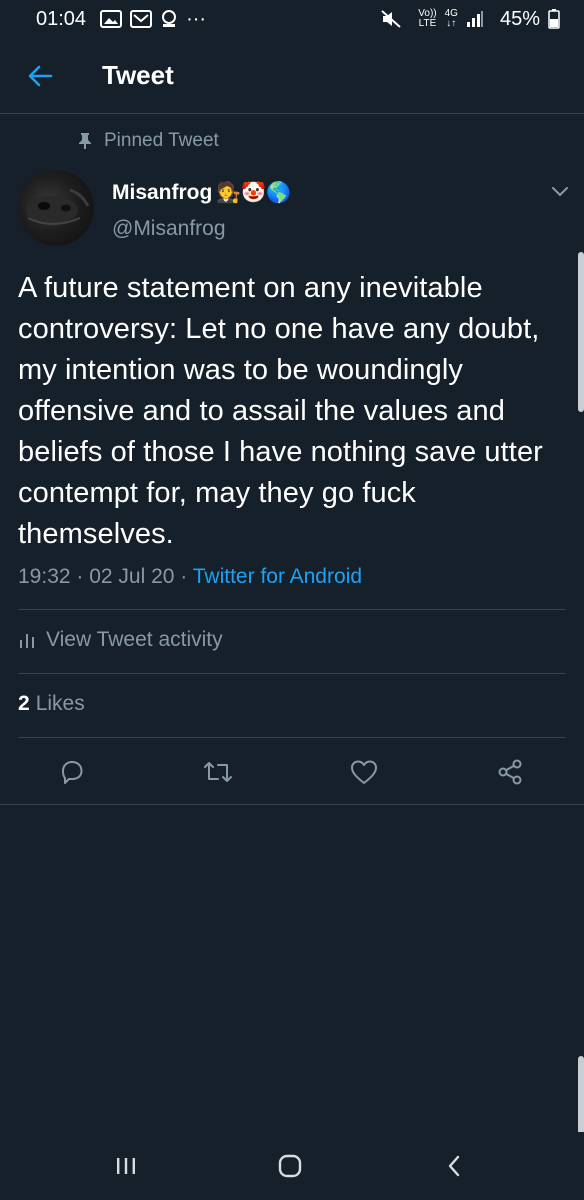 The height and width of the screenshot is (1200, 584). I want to click on likes-count: 2, so click(24, 703).